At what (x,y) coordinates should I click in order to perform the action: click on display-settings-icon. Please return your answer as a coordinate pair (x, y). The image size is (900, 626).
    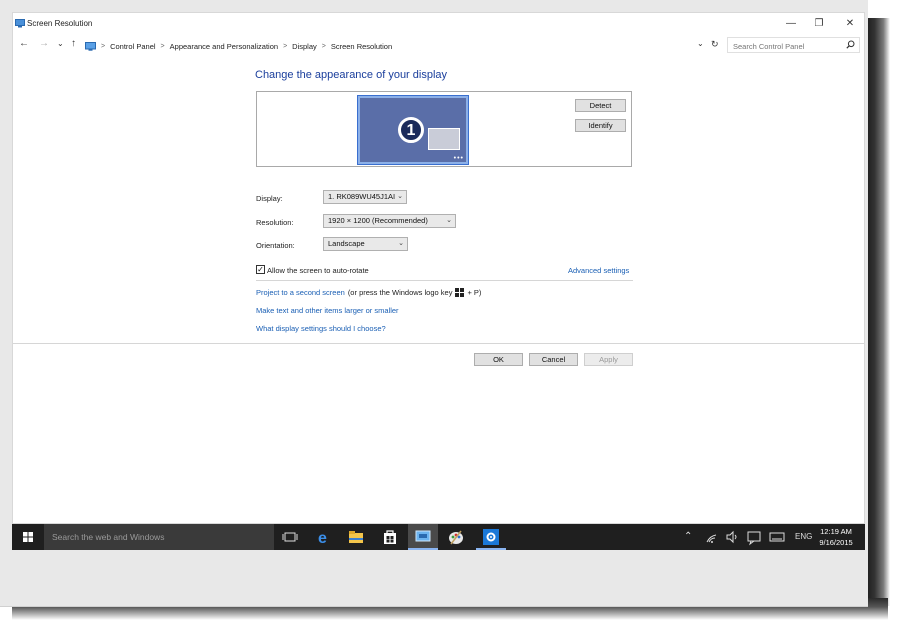
    Looking at the image, I should click on (20, 23).